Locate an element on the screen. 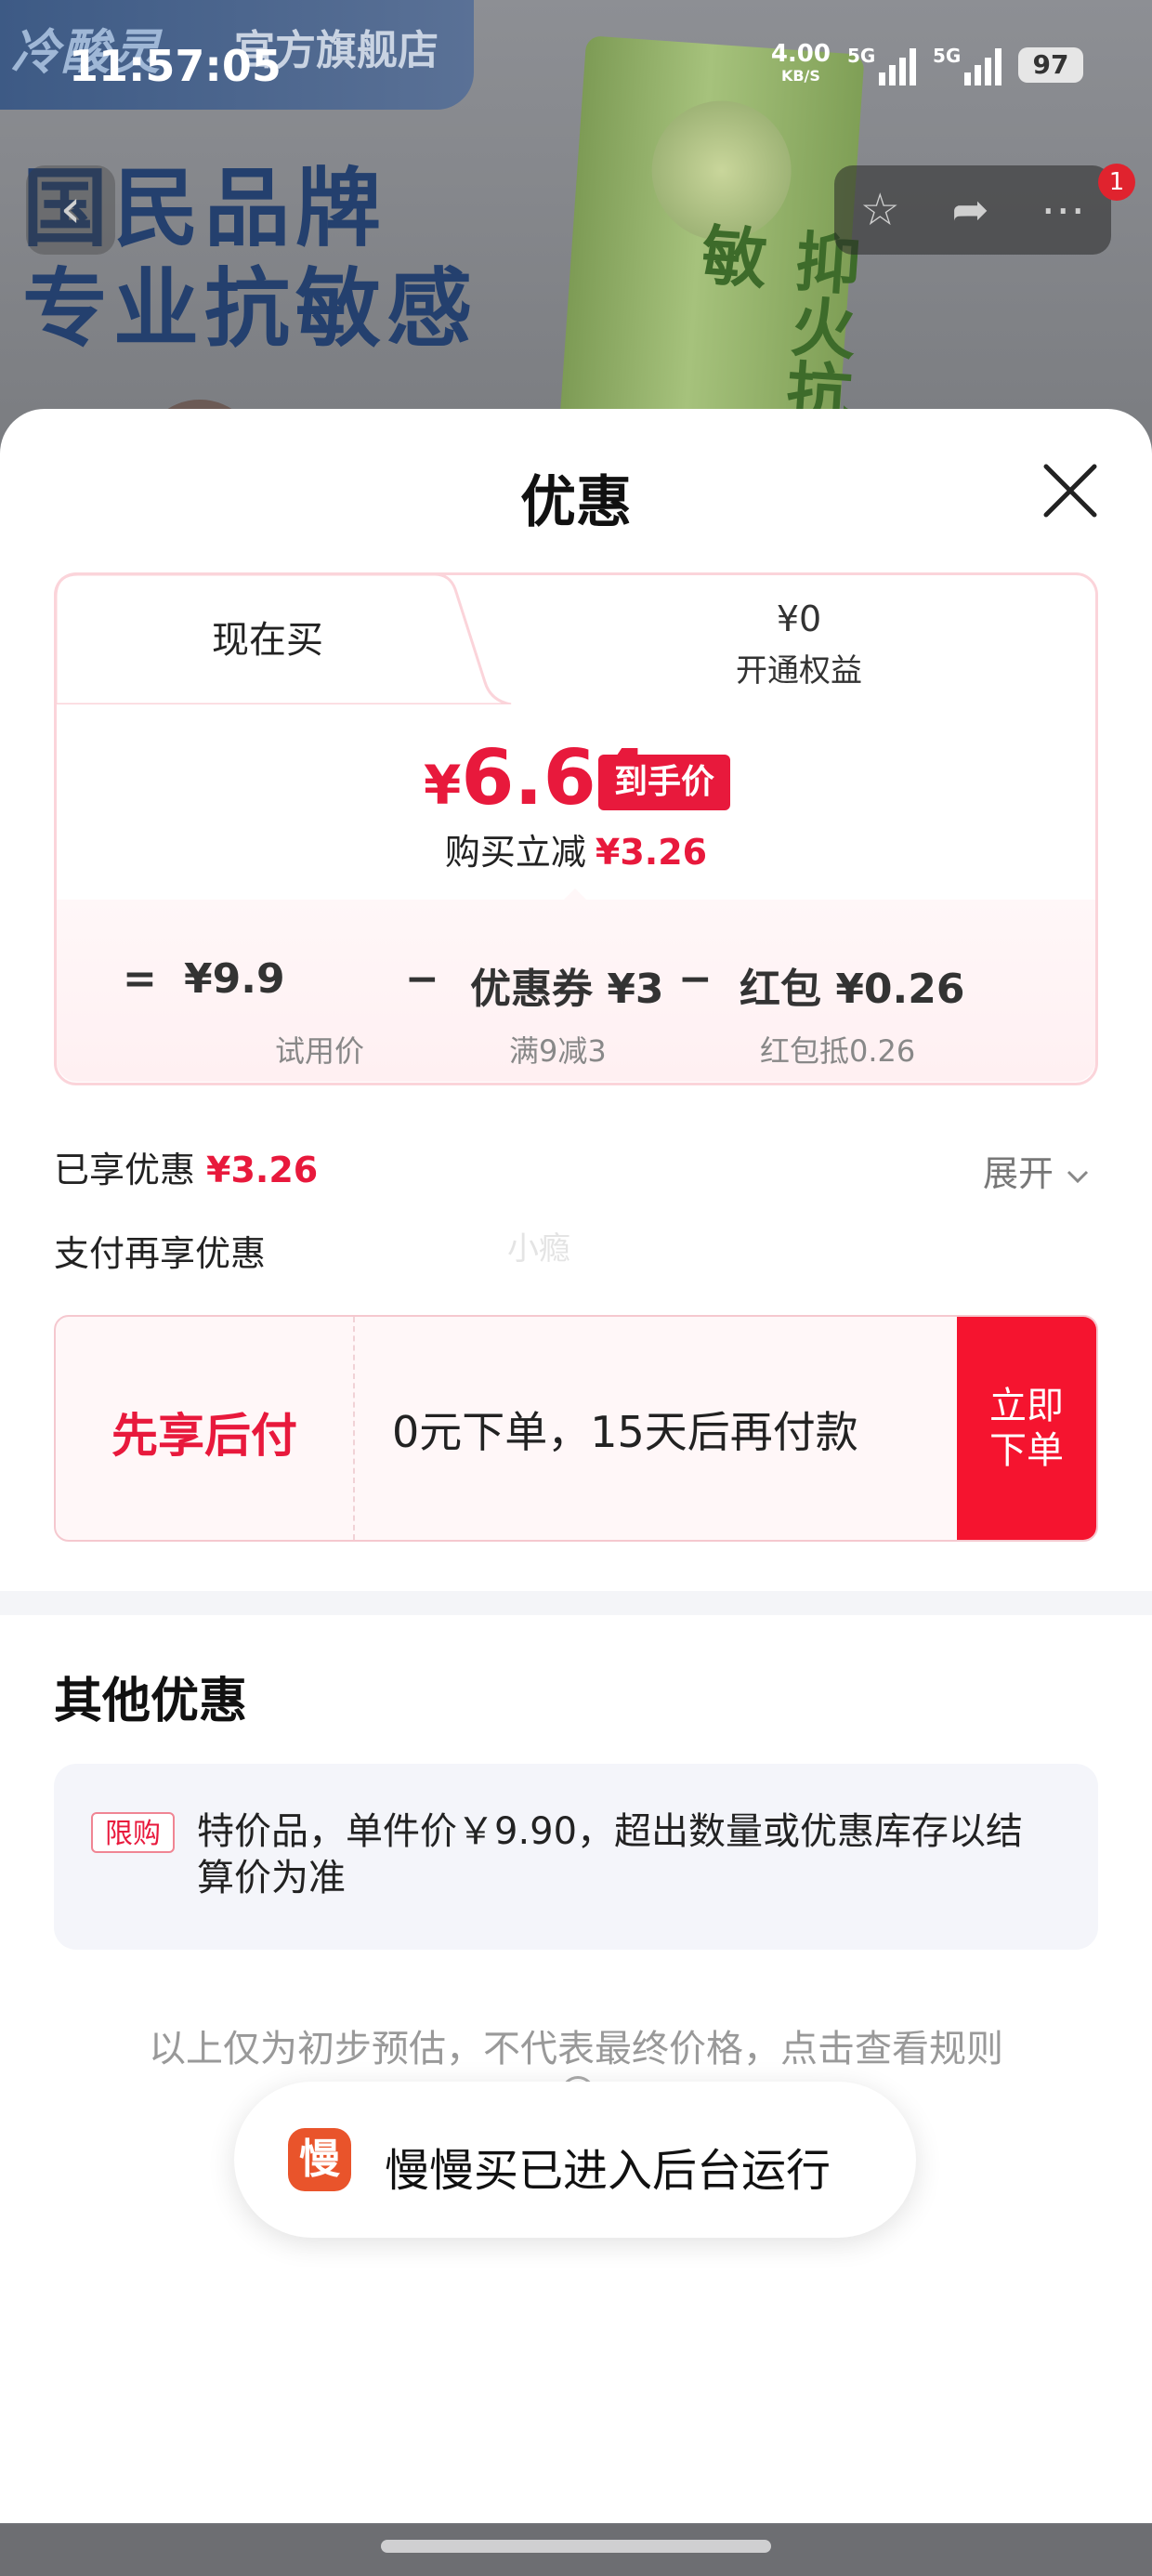 The width and height of the screenshot is (1152, 2576). minus-sign-2: − is located at coordinates (695, 979).